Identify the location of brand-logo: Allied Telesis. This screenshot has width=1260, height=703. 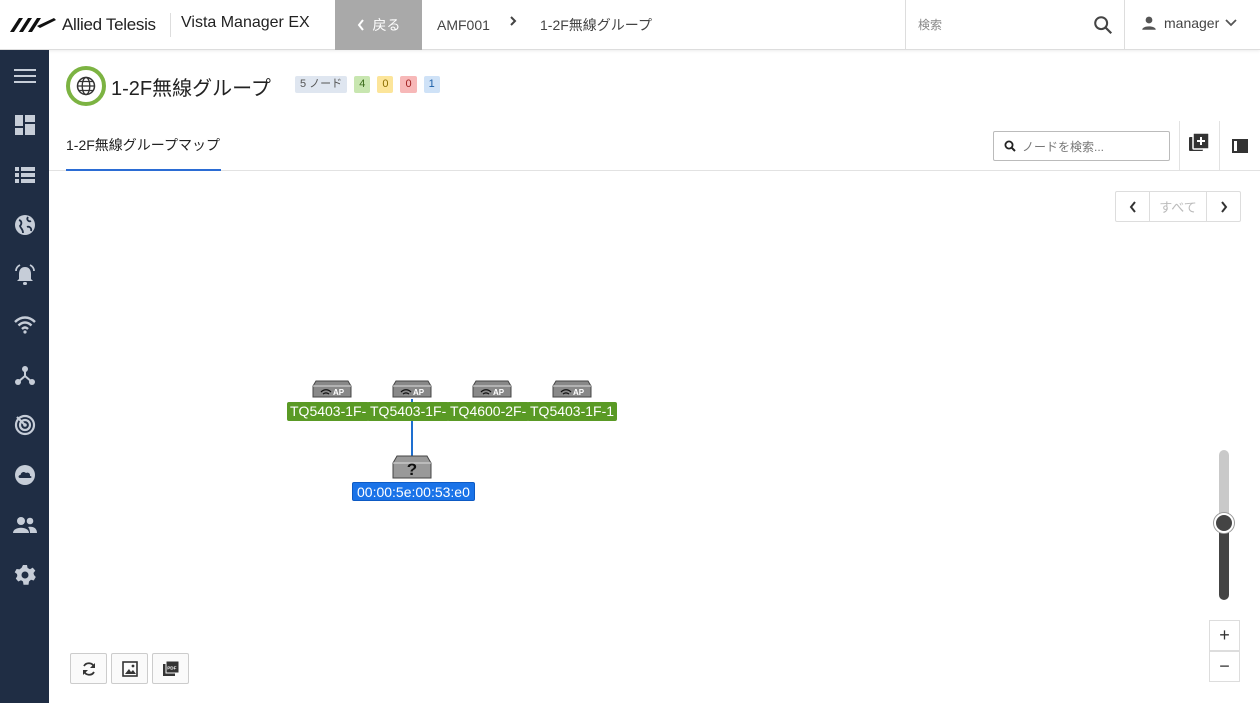
(83, 25).